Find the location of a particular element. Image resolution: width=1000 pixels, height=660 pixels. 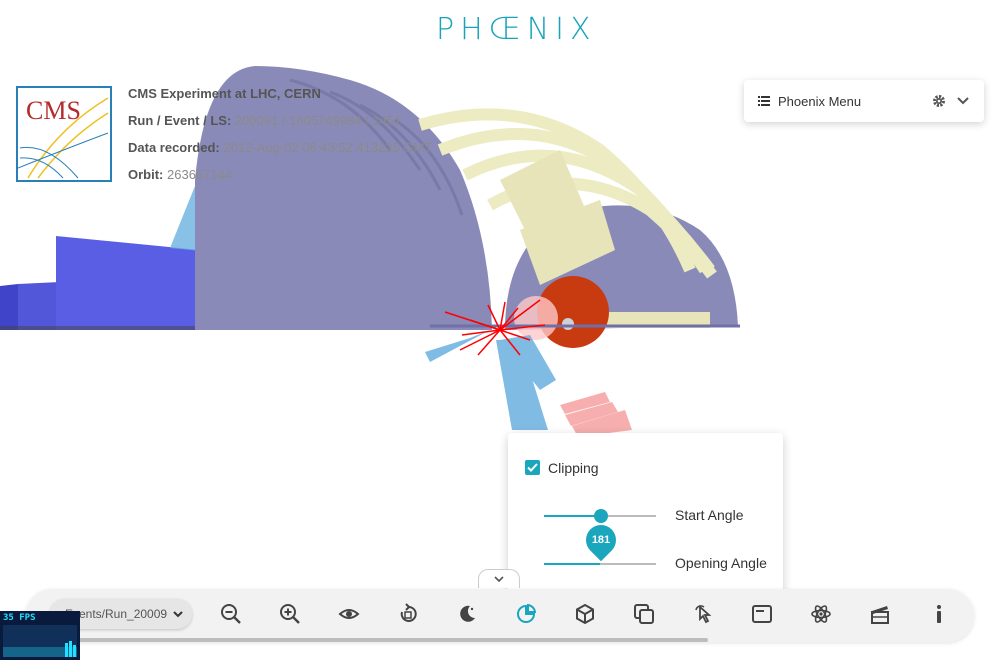

toolbar-collapse-button is located at coordinates (499, 578).